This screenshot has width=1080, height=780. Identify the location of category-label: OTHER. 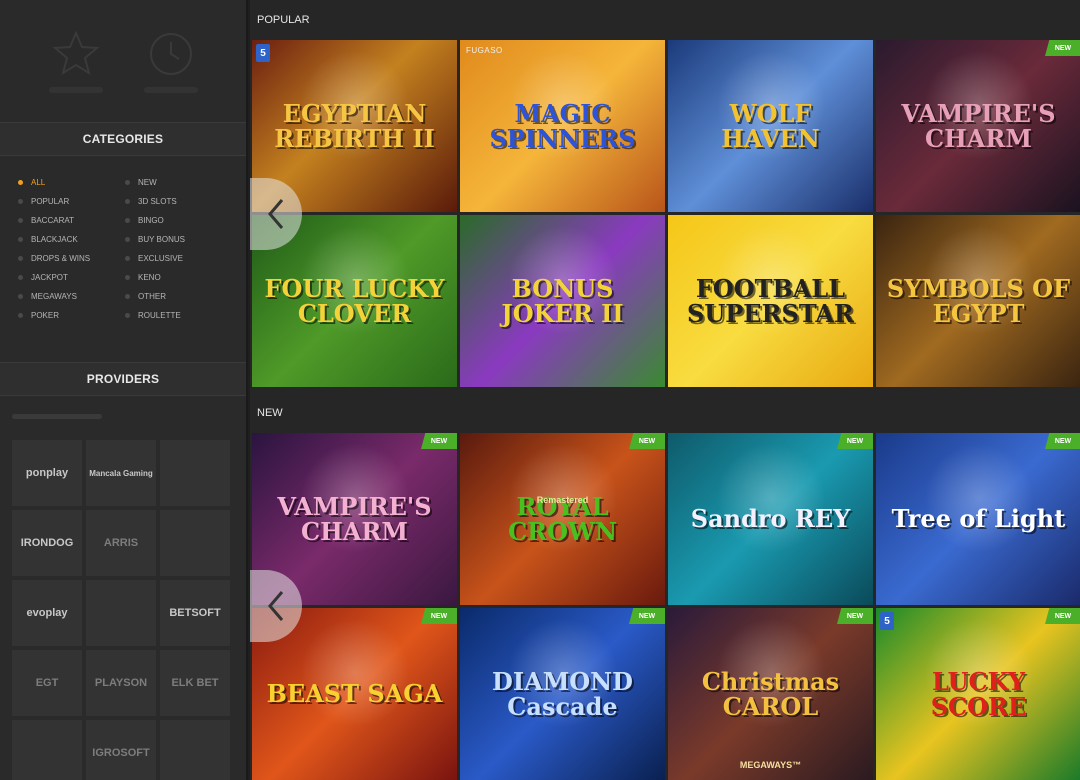
(152, 296).